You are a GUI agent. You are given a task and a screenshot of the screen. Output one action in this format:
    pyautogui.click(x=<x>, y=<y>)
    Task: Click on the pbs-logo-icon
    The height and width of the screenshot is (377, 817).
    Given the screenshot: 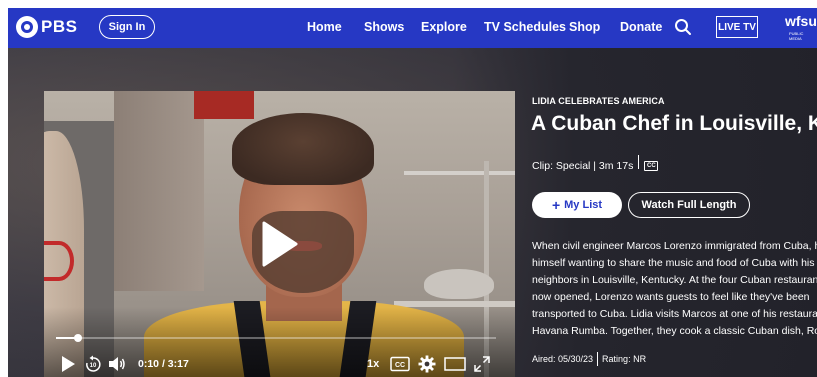 What is the action you would take?
    pyautogui.click(x=27, y=27)
    